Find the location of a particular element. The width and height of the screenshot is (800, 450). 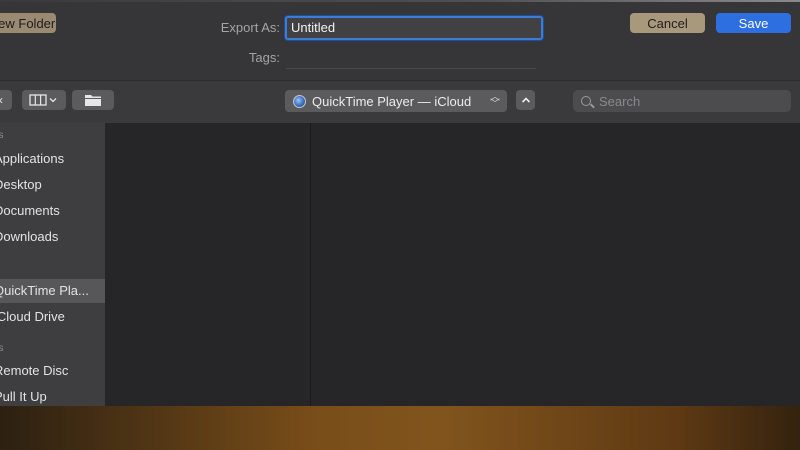

icloud-app-icon is located at coordinates (299, 101).